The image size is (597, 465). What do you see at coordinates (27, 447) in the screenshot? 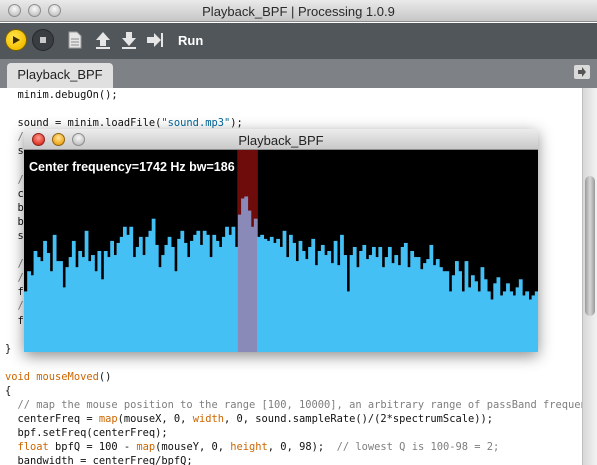
I see `code-token: float` at bounding box center [27, 447].